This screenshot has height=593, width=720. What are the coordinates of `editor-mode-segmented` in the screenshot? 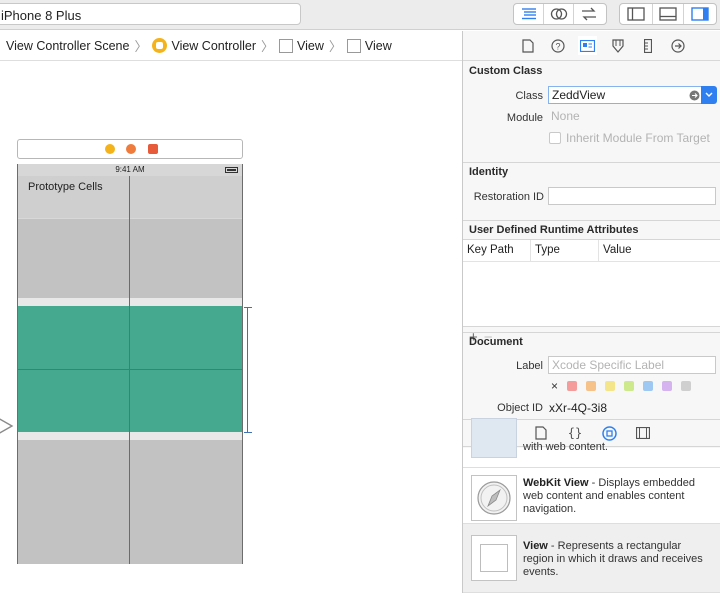 It's located at (560, 14).